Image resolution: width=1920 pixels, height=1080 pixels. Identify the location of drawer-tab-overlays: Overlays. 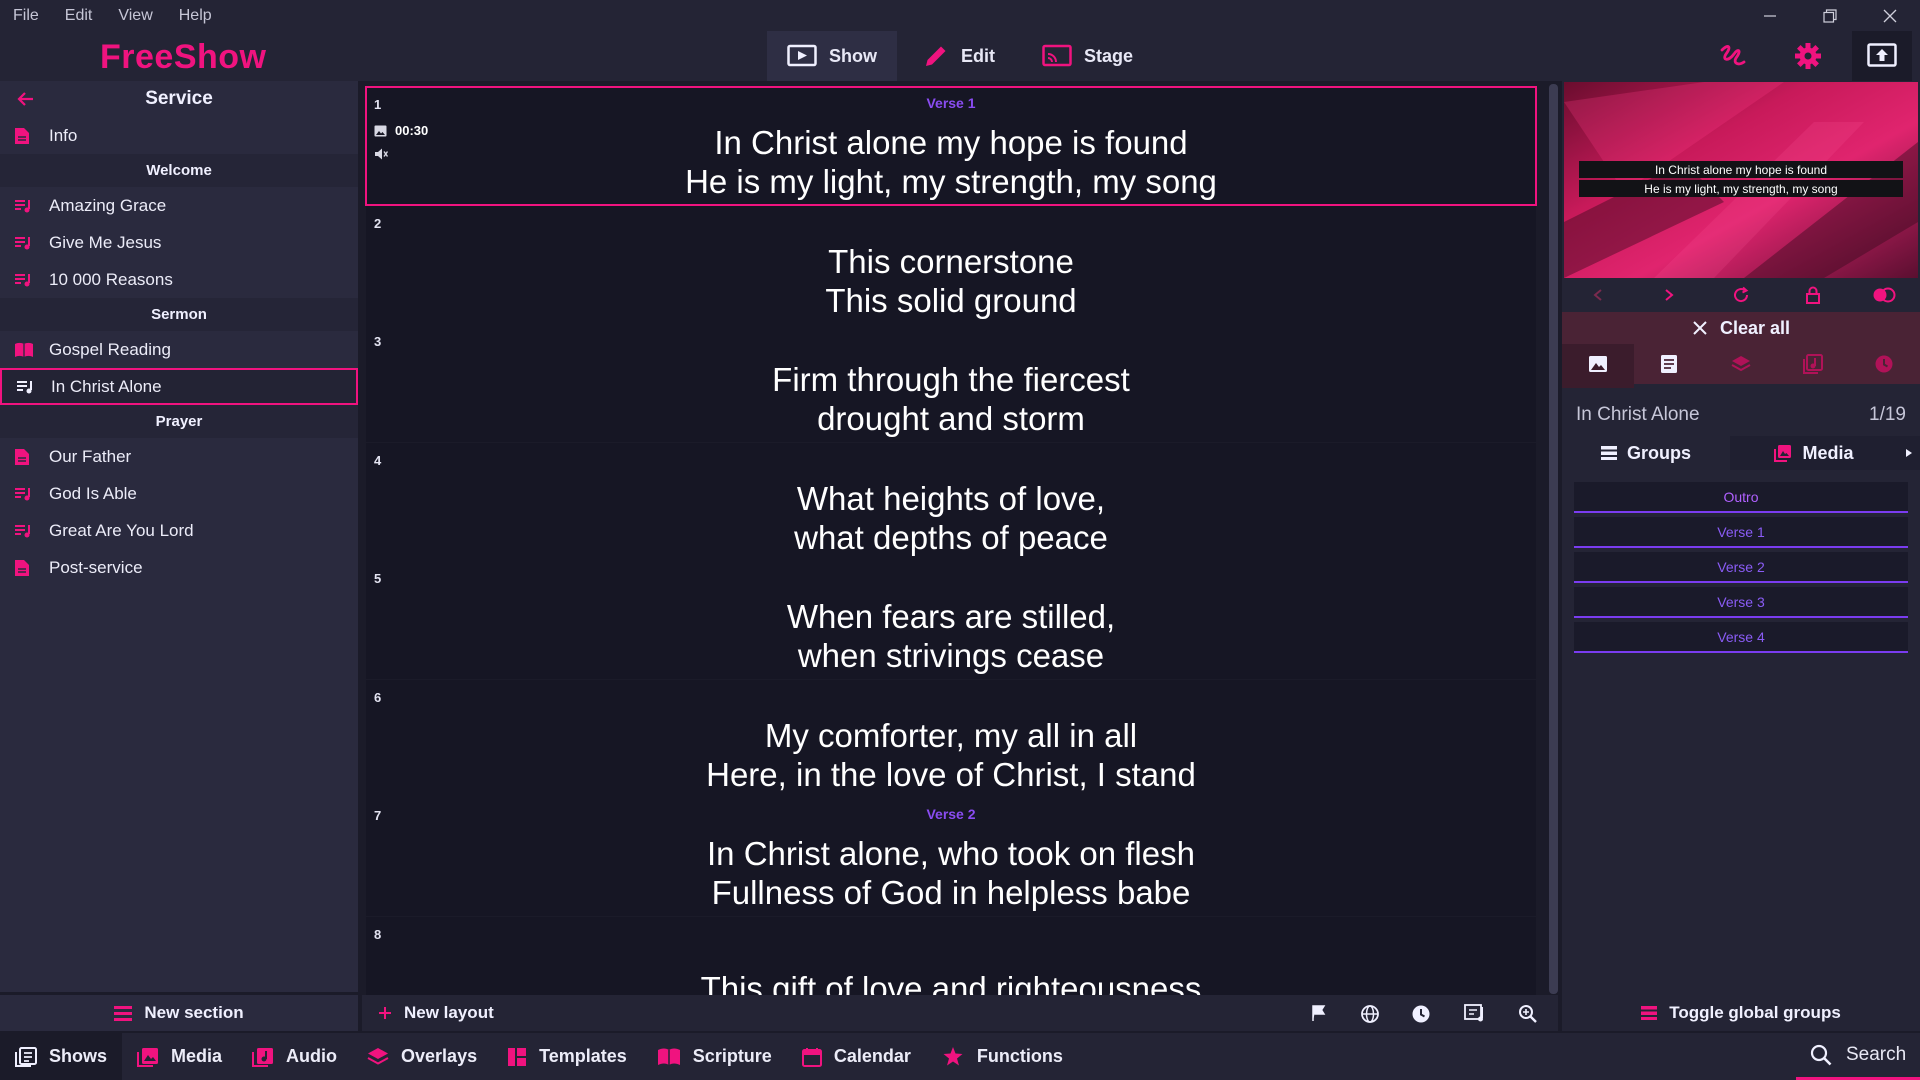
(422, 1056).